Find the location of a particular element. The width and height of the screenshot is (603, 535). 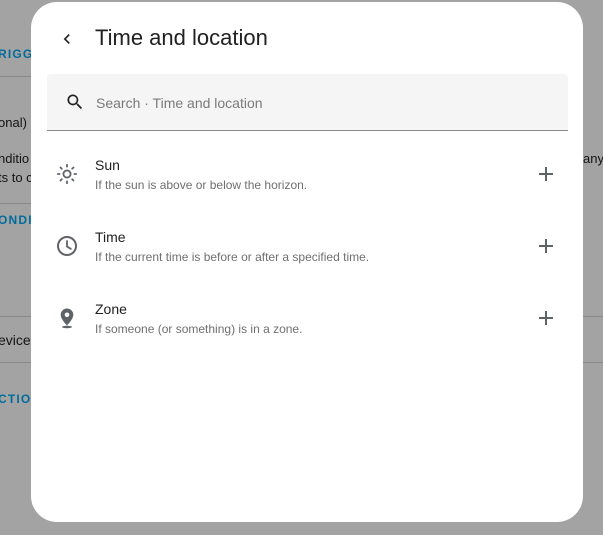

back-button is located at coordinates (67, 39).